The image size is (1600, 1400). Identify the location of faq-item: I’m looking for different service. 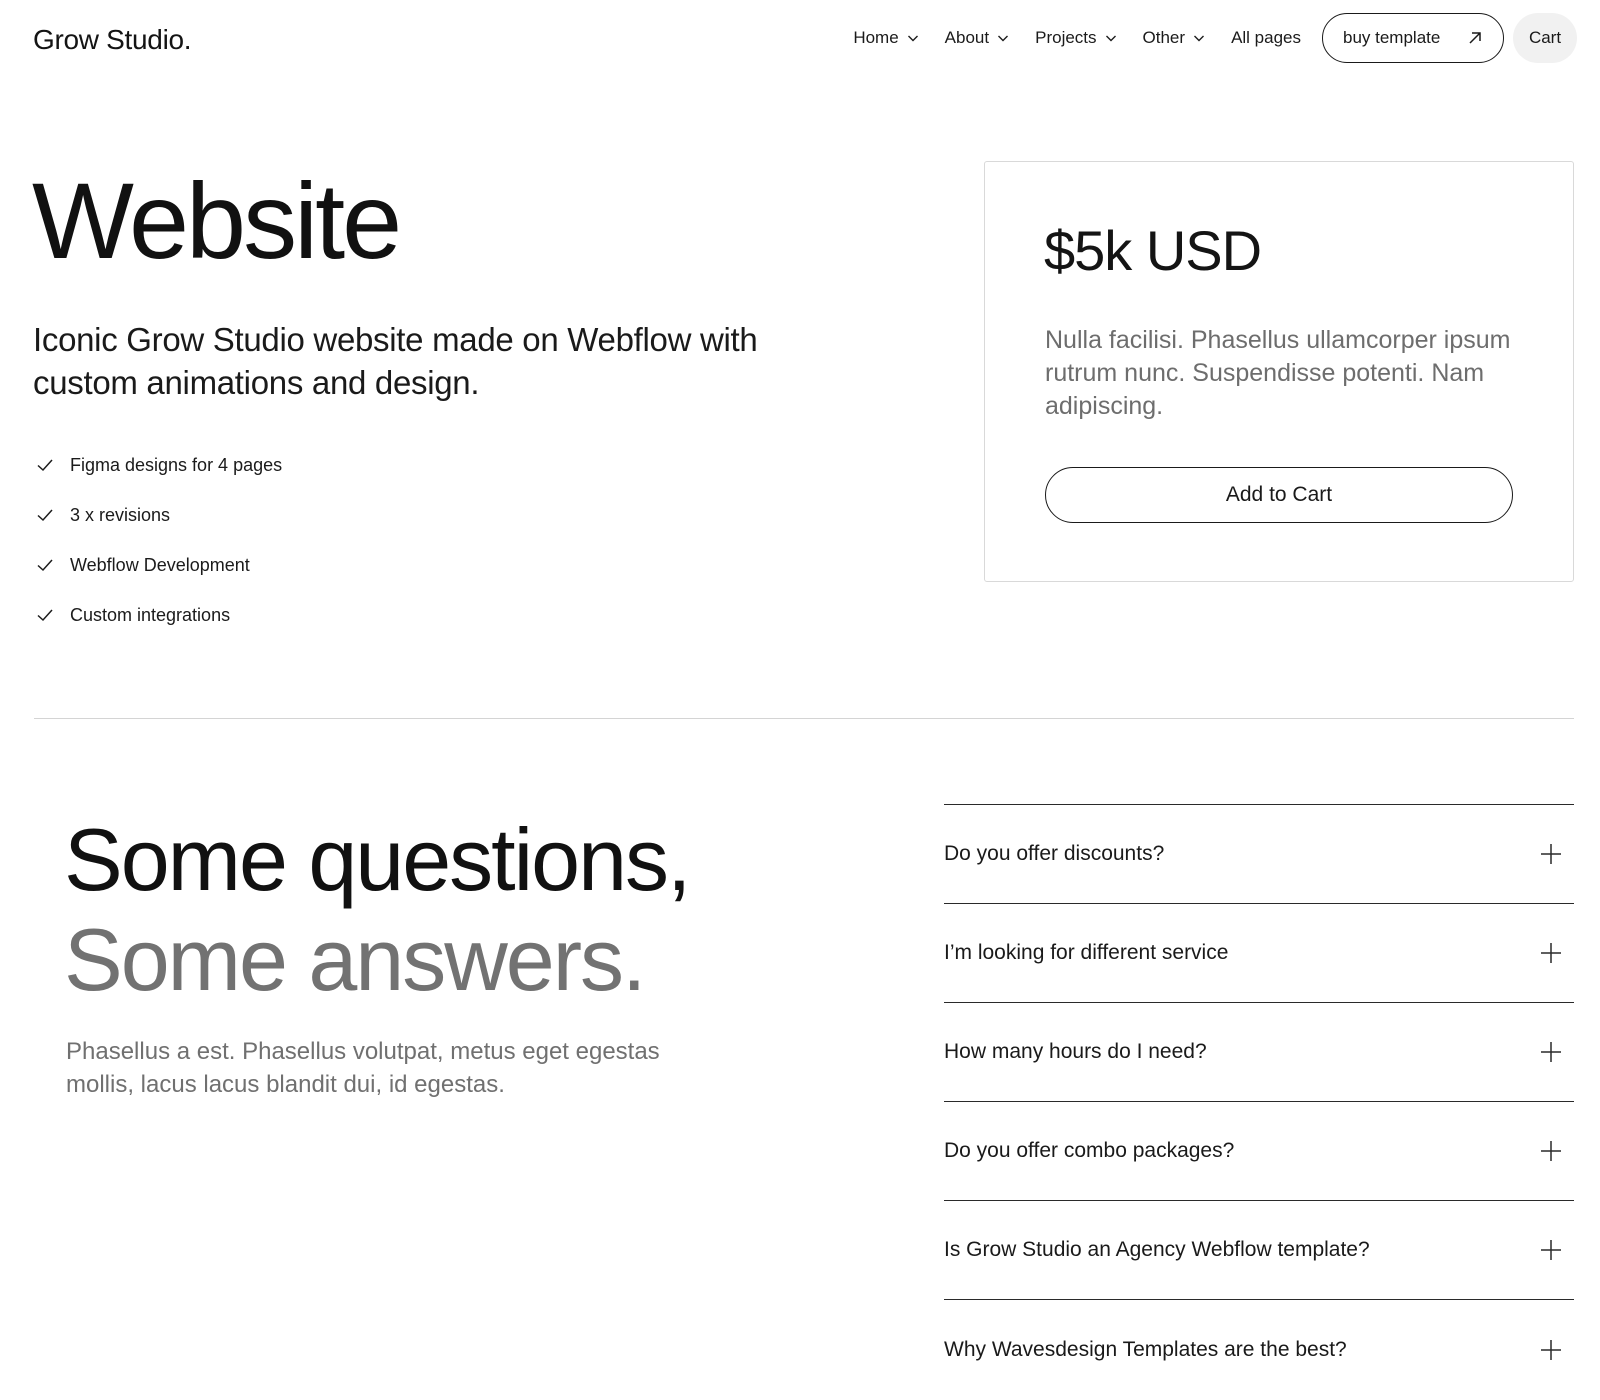
(1259, 953).